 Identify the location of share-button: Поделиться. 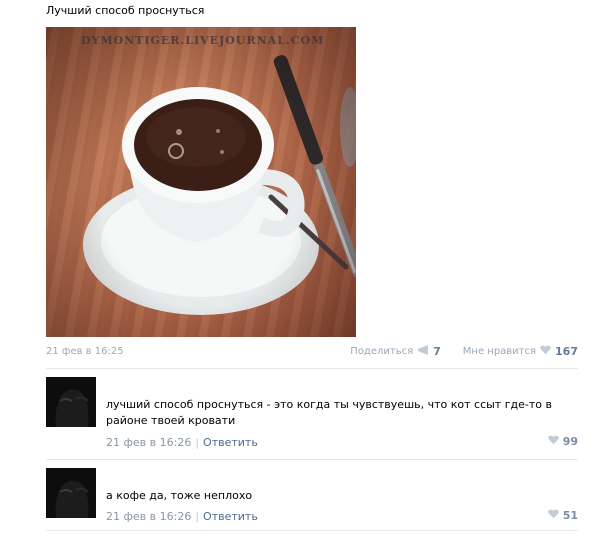
(381, 351).